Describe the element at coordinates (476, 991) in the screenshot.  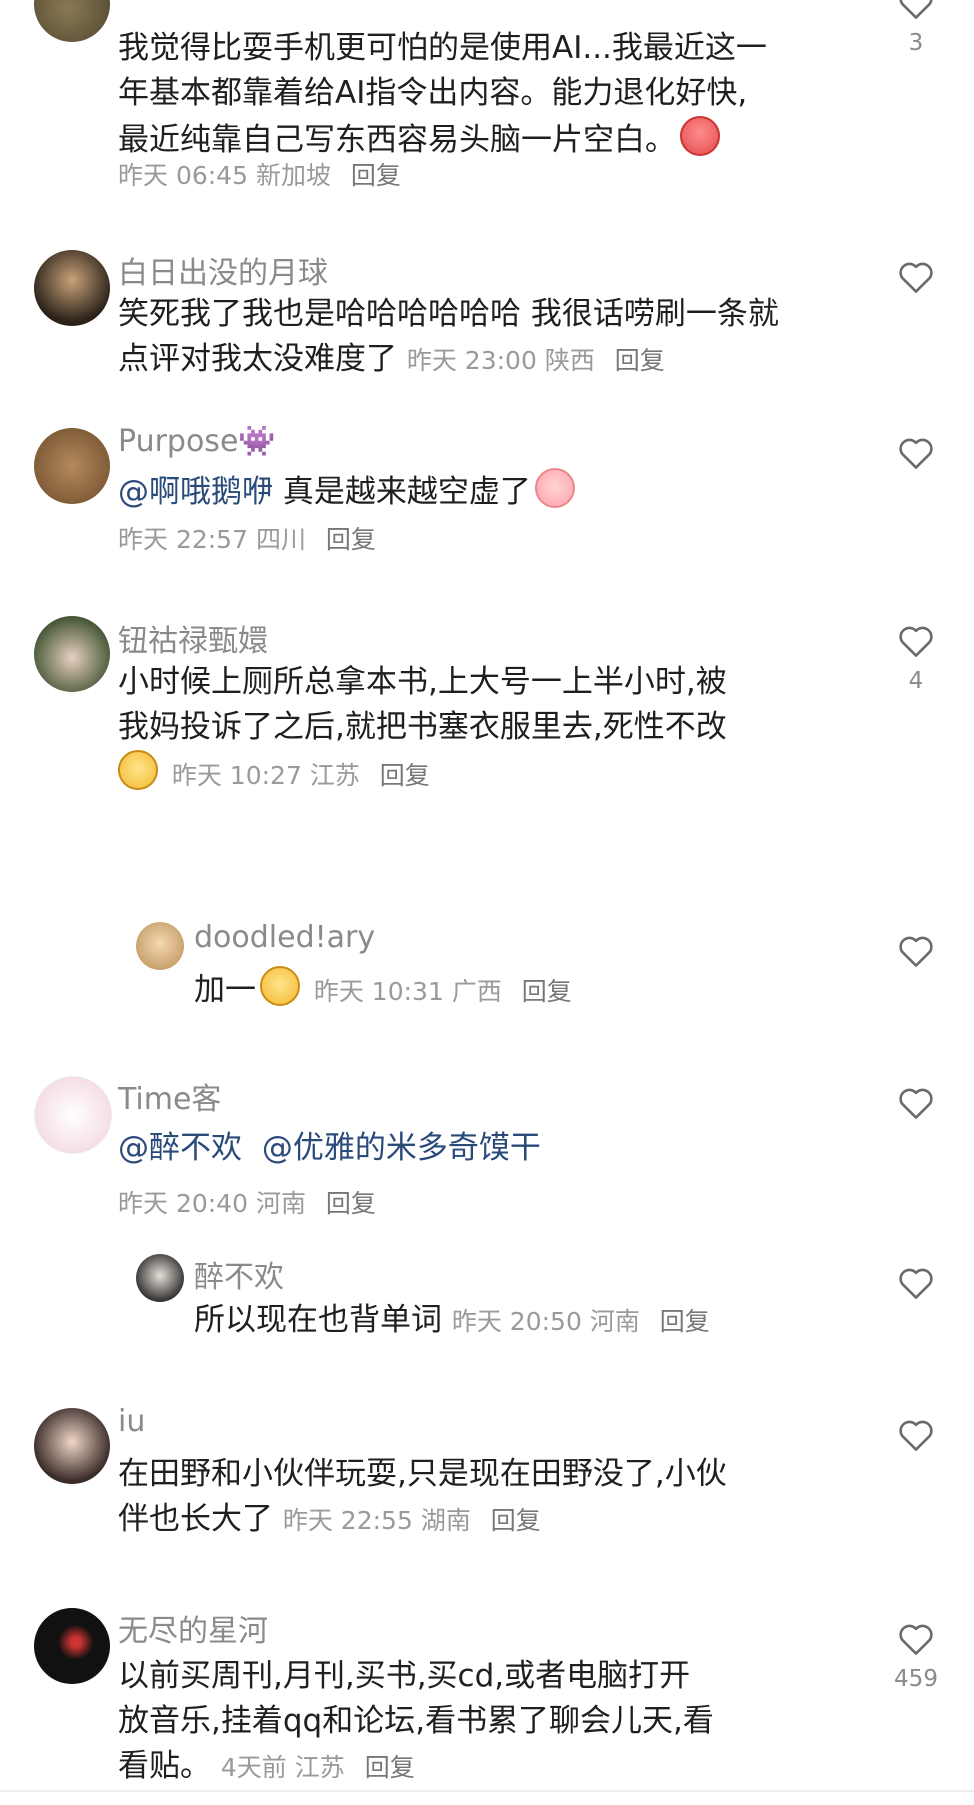
I see `comment-location: 广西` at that location.